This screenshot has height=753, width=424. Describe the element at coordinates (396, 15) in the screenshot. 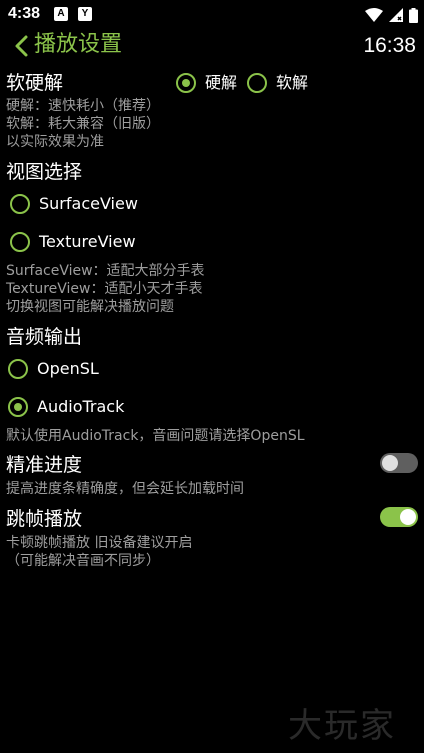

I see `signal-icon` at that location.